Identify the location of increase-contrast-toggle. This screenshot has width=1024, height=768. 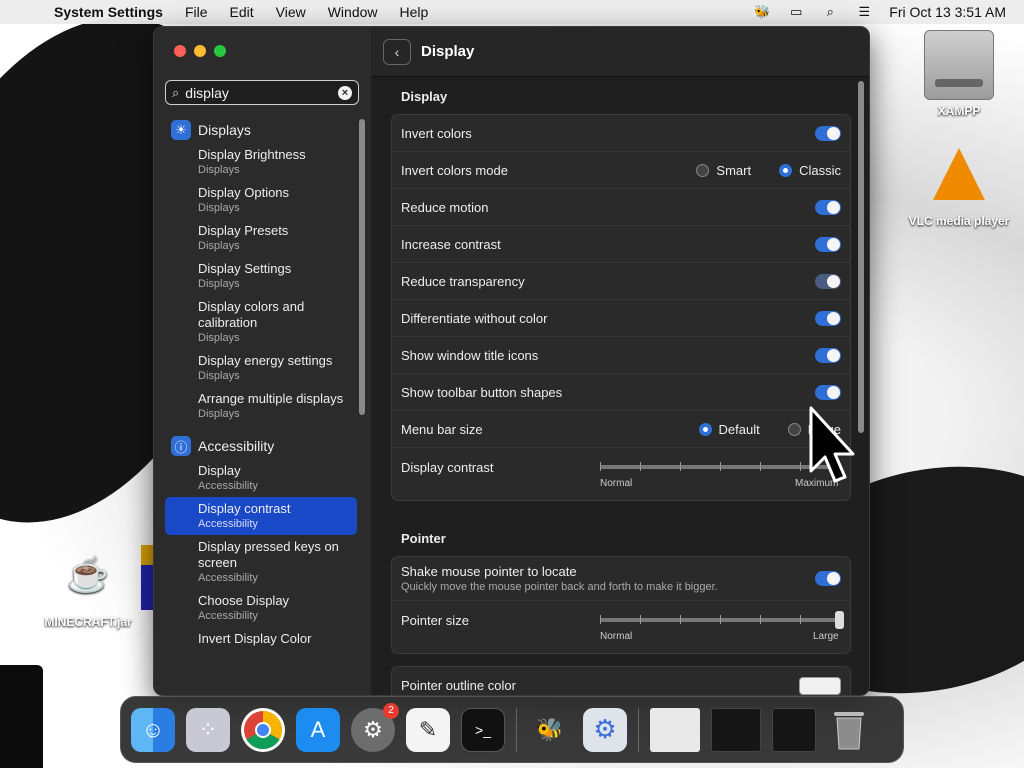
(828, 244).